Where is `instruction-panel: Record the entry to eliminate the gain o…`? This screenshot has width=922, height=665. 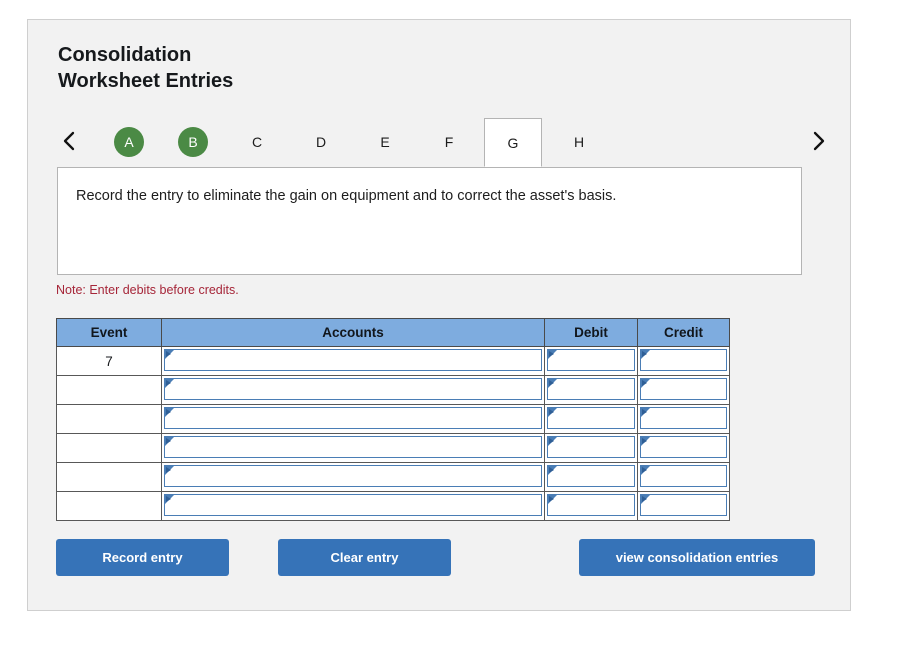 instruction-panel: Record the entry to eliminate the gain o… is located at coordinates (429, 221).